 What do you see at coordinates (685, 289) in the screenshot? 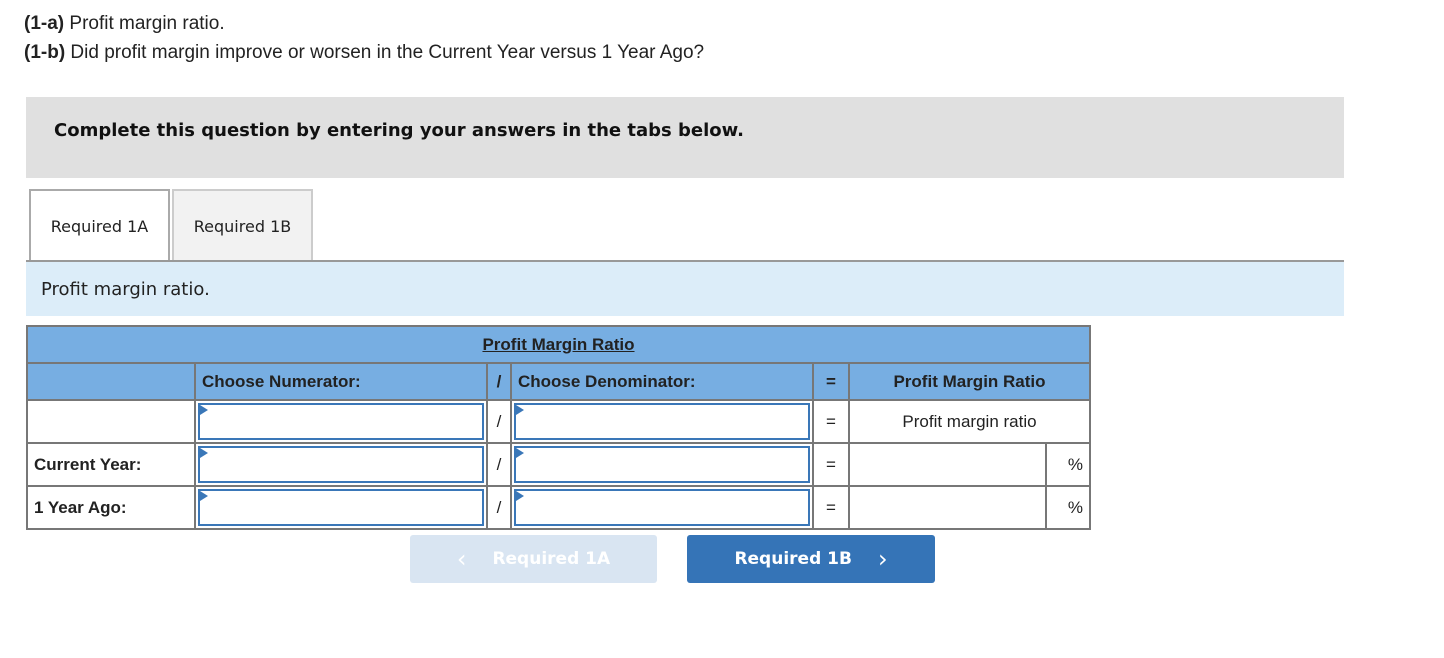
I see `panel-header: Profit margin ratio.` at bounding box center [685, 289].